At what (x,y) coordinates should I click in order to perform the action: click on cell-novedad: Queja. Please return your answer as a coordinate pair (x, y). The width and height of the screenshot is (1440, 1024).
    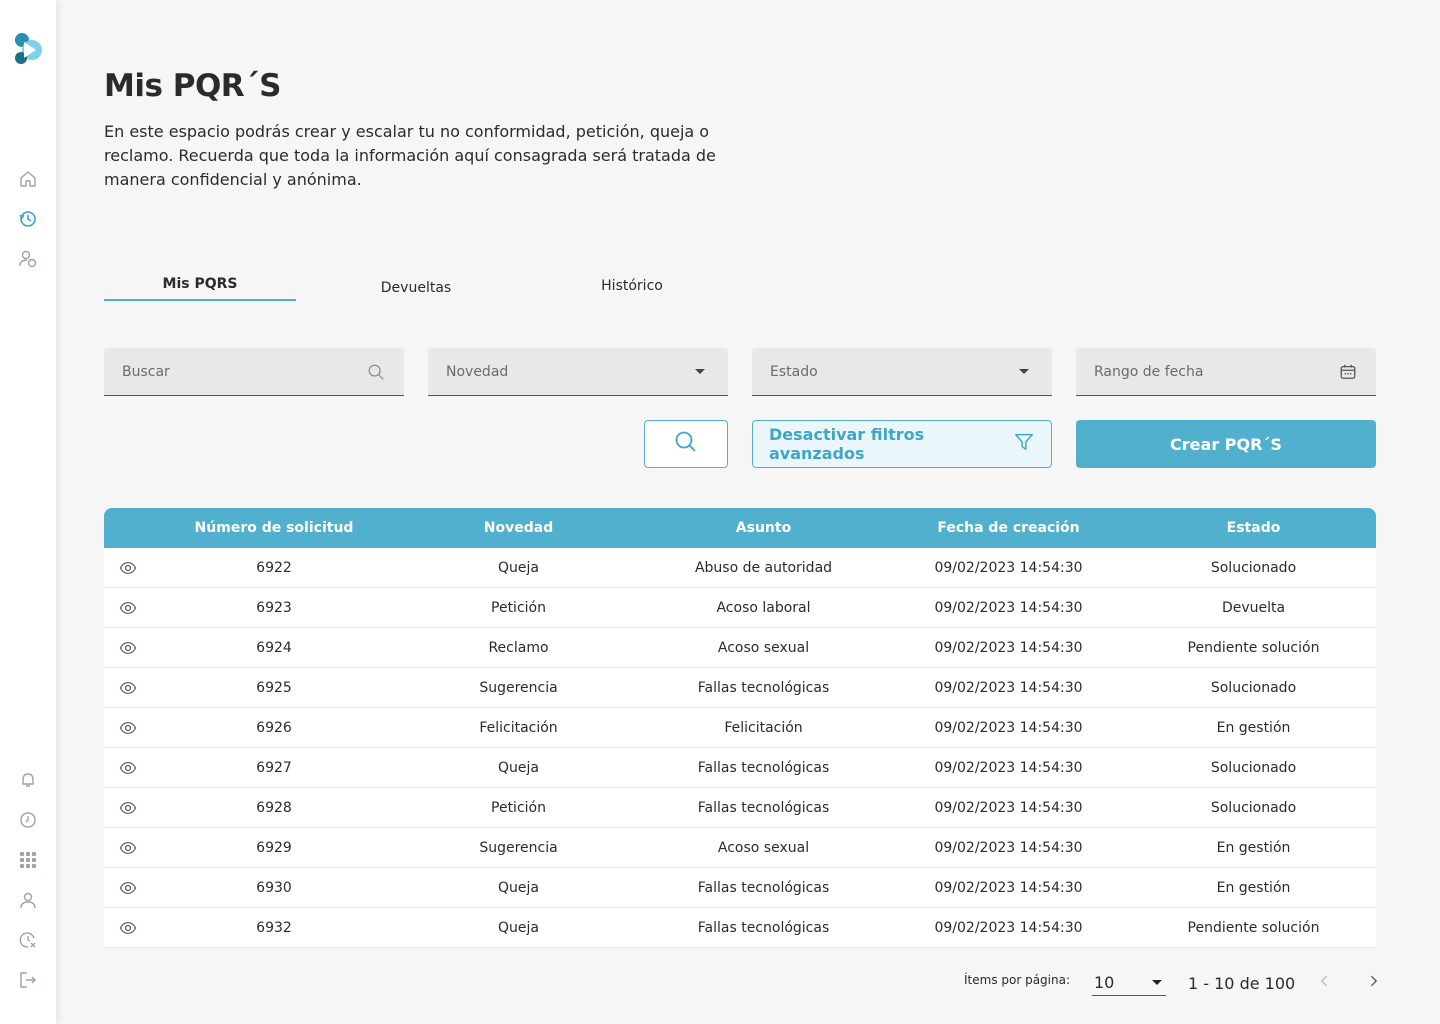
    Looking at the image, I should click on (518, 567).